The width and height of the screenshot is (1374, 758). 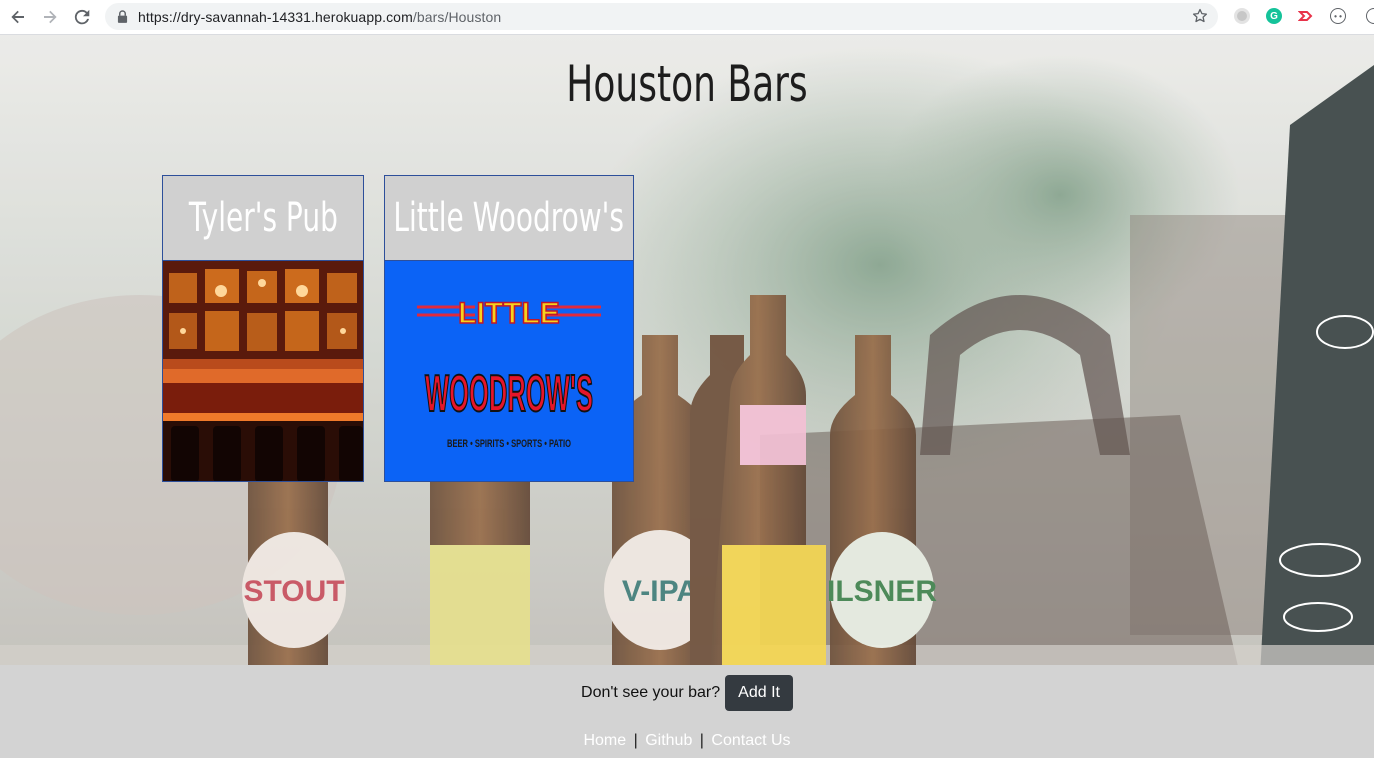 I want to click on add-bar-prompt: Don't see your bar? Add It, so click(x=687, y=693).